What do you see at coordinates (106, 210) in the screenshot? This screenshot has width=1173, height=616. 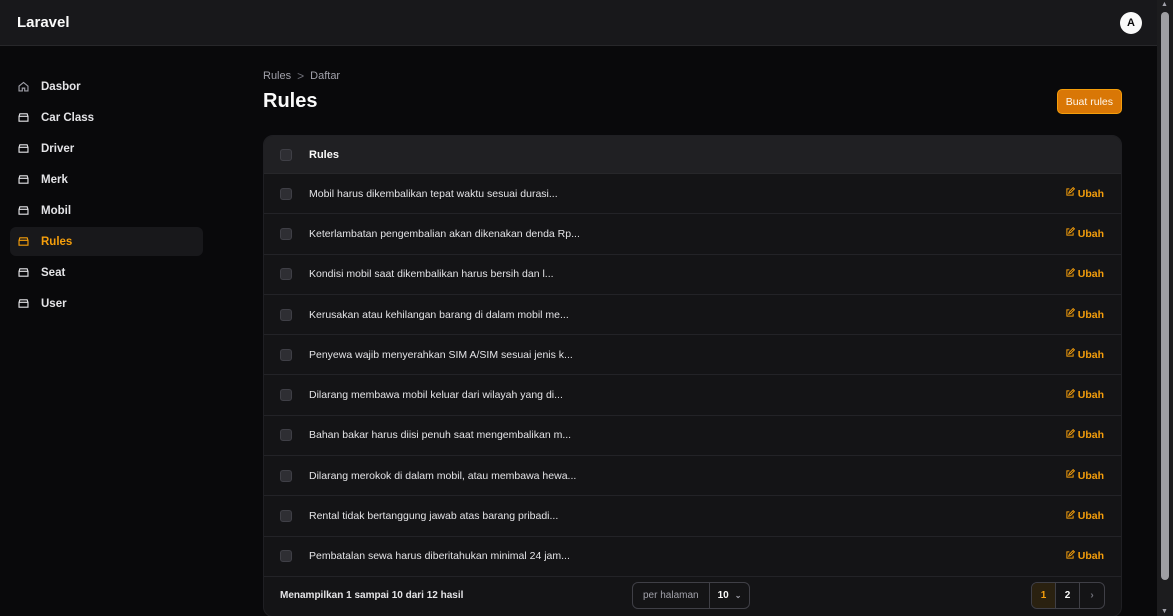 I see `sidebar-item-mobil: Mobil` at bounding box center [106, 210].